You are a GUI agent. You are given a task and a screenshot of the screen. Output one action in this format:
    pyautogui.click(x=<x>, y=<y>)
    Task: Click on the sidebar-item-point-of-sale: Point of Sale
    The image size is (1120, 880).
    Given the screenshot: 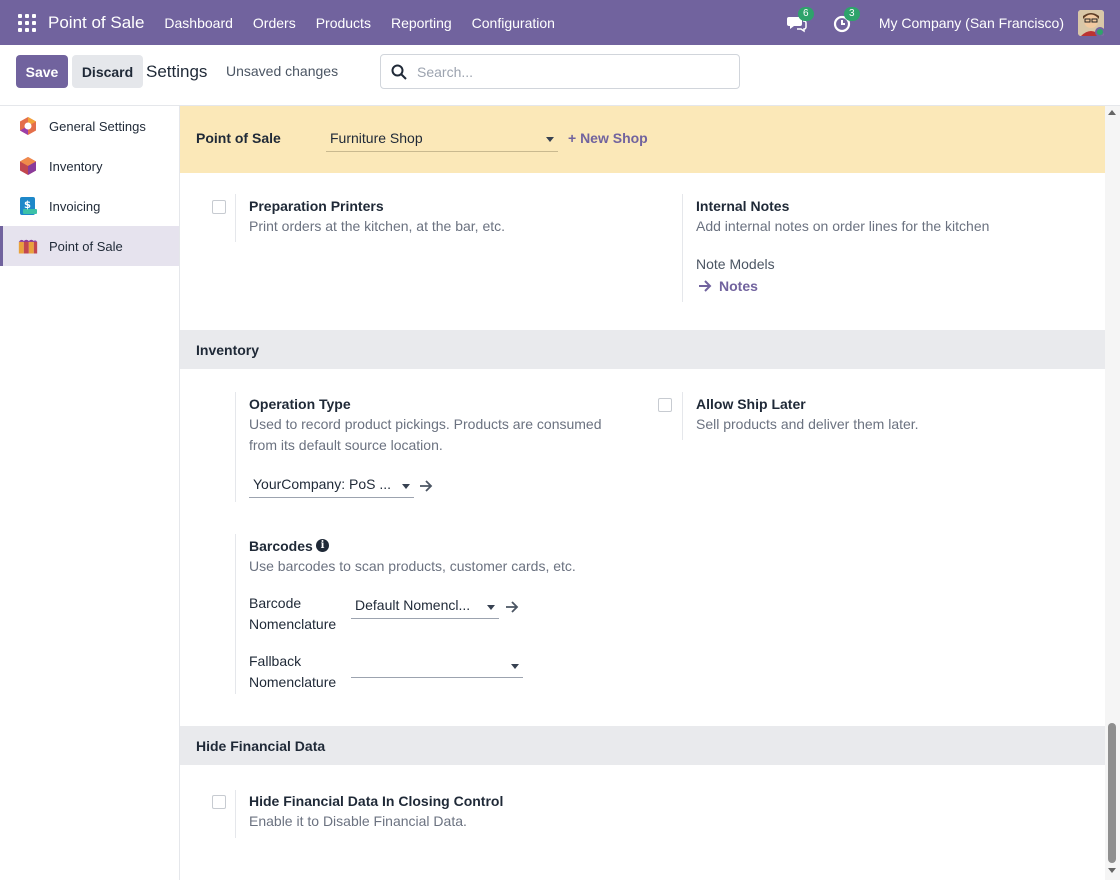 What is the action you would take?
    pyautogui.click(x=89, y=246)
    